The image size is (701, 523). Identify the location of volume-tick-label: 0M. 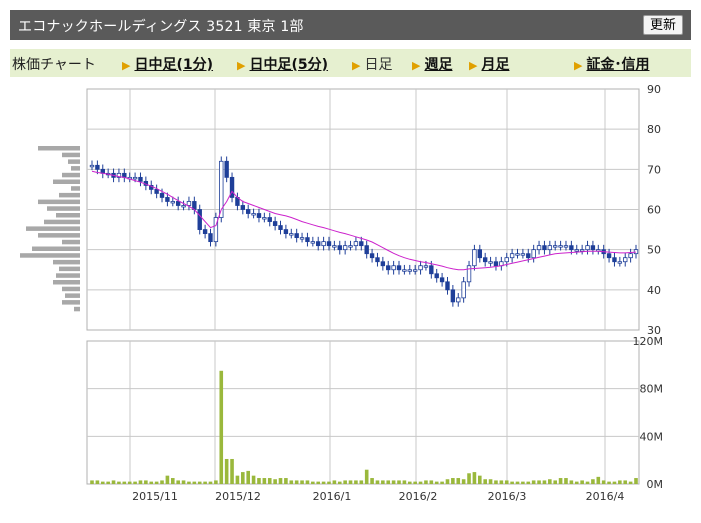
(655, 484).